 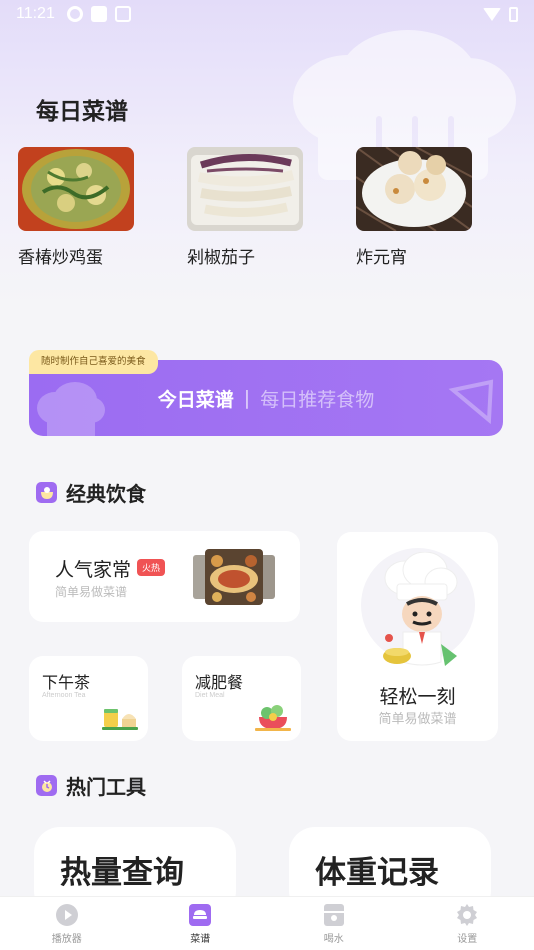 I want to click on nav-item-water: 喝水, so click(x=334, y=923).